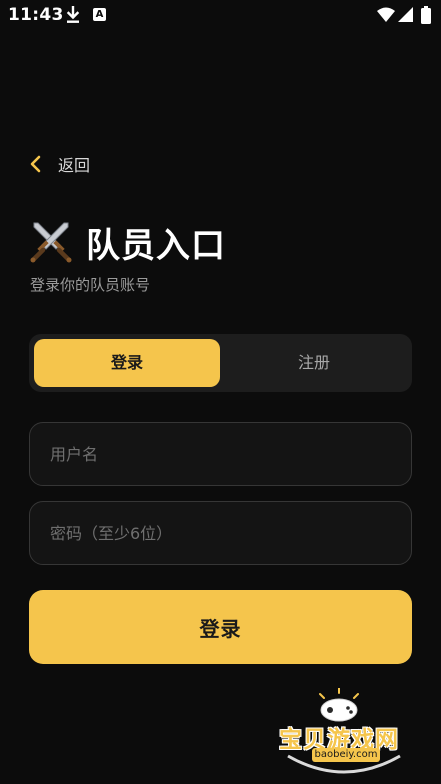 The width and height of the screenshot is (441, 784). What do you see at coordinates (51, 242) in the screenshot?
I see `crossed-swords-icon` at bounding box center [51, 242].